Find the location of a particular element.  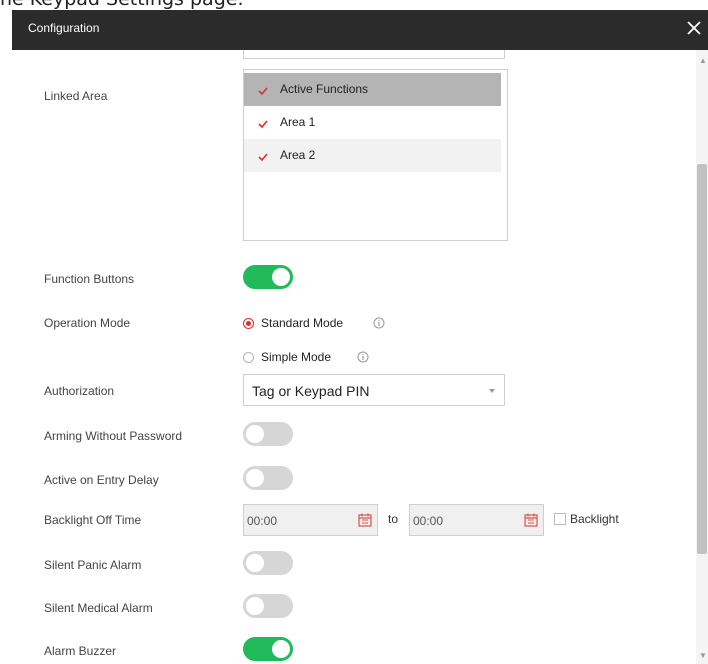

backlight-off-time-label: Backlight Off Time is located at coordinates (93, 520).